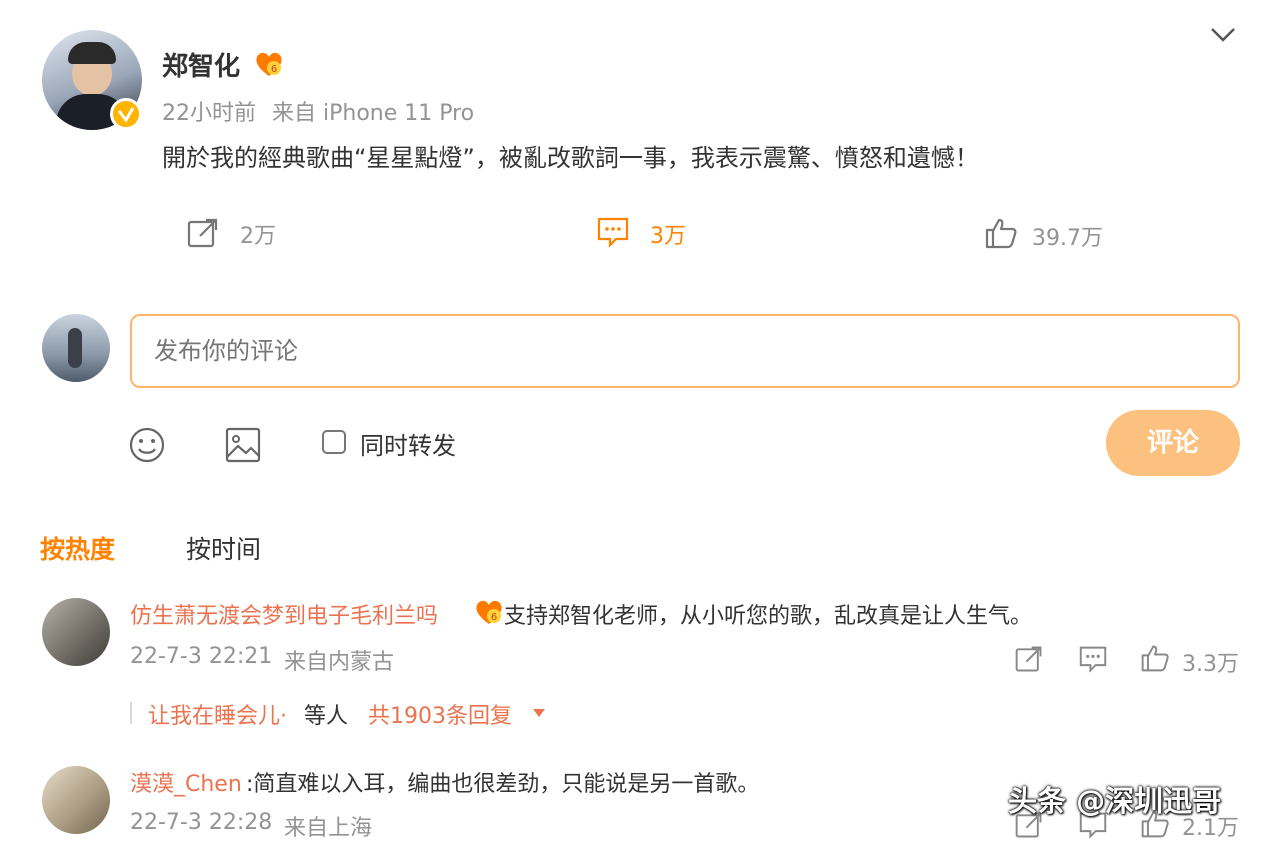  I want to click on comment-time: 22-7-3 22:21, so click(201, 656).